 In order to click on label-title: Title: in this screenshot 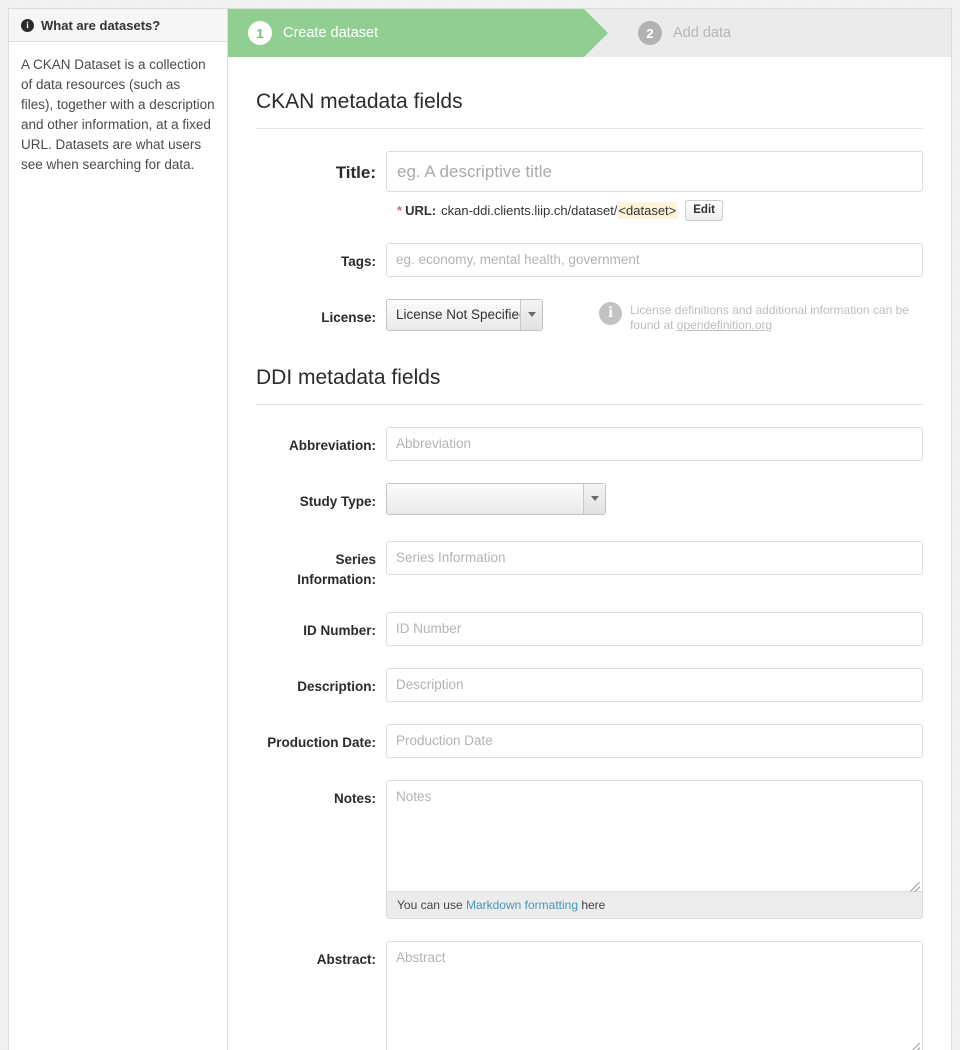, I will do `click(355, 172)`.